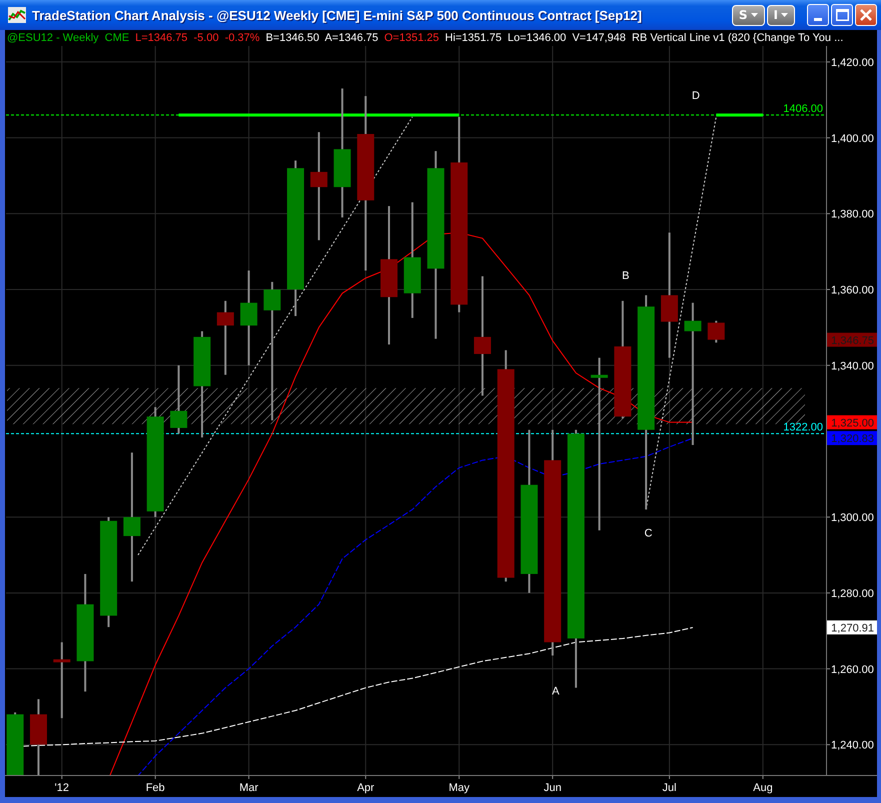 The height and width of the screenshot is (803, 881). Describe the element at coordinates (852, 339) in the screenshot. I see `price-tag: 1,346.75` at that location.